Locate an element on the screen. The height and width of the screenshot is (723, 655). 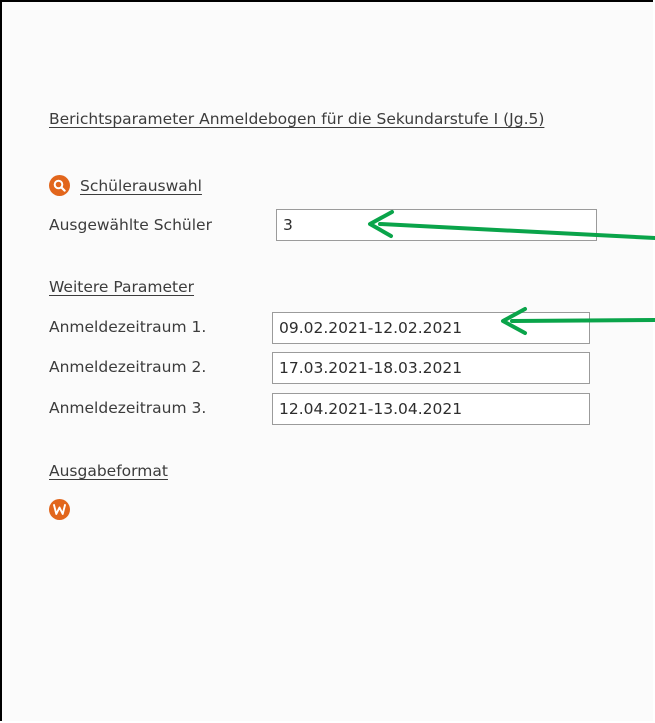
student-selection-link: Schülerauswahl is located at coordinates (125, 185).